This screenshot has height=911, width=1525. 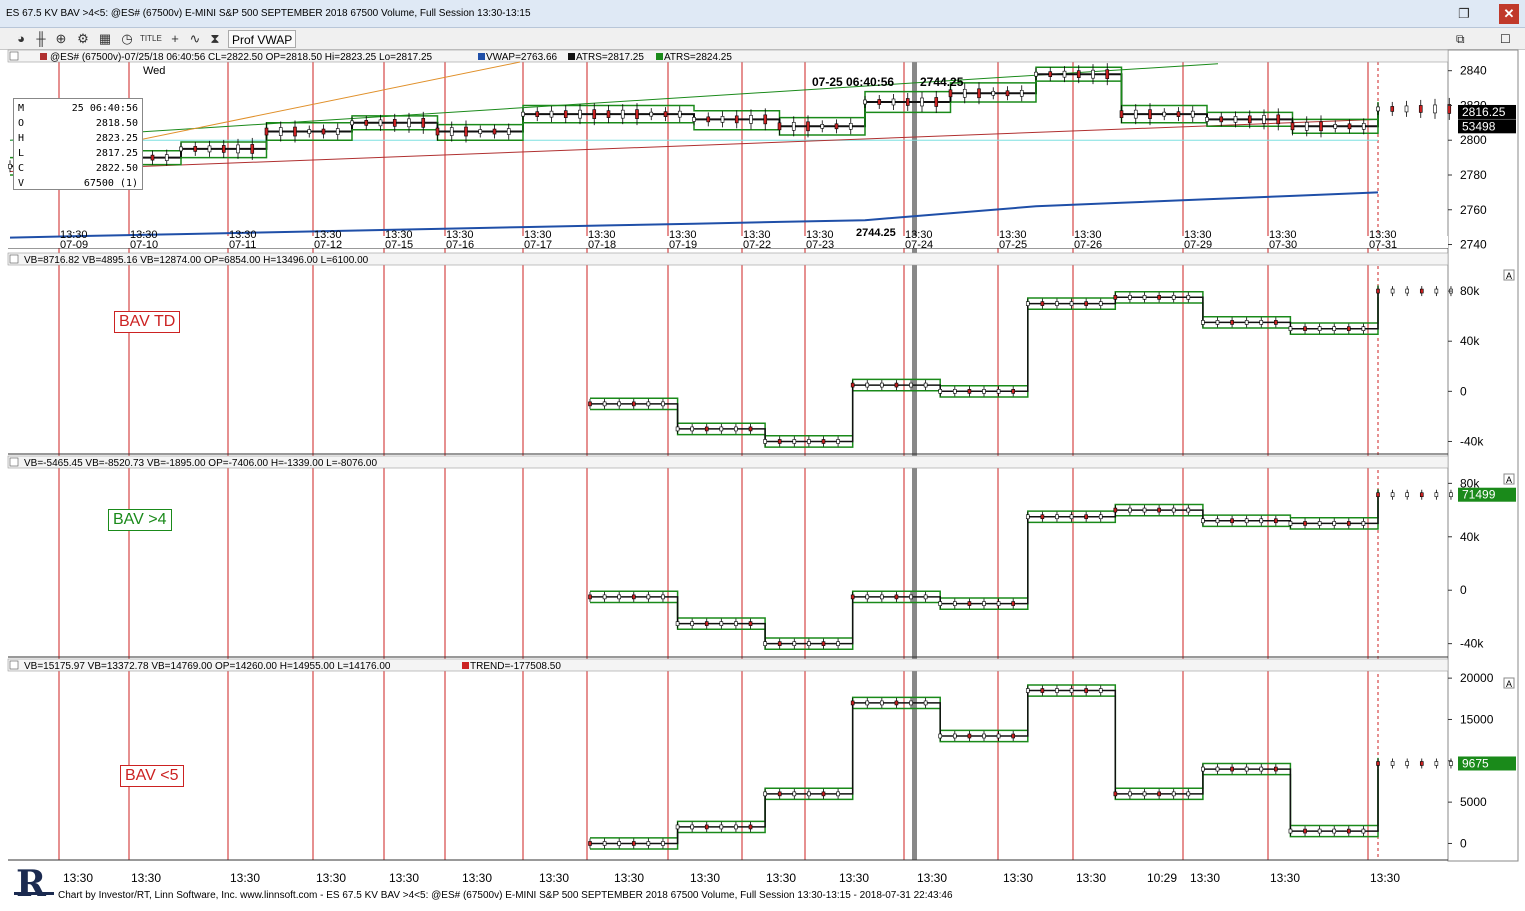 What do you see at coordinates (1088, 245) in the screenshot?
I see `x-tick-date: 07-26` at bounding box center [1088, 245].